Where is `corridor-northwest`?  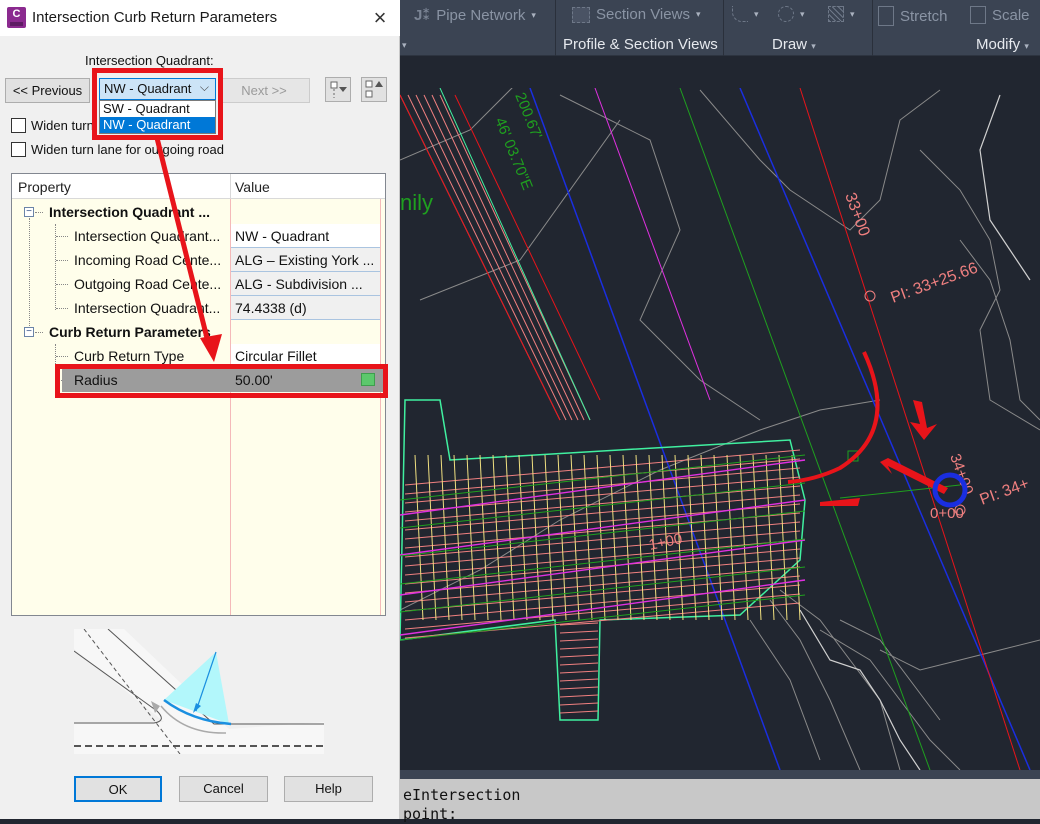
corridor-northwest is located at coordinates (495, 257).